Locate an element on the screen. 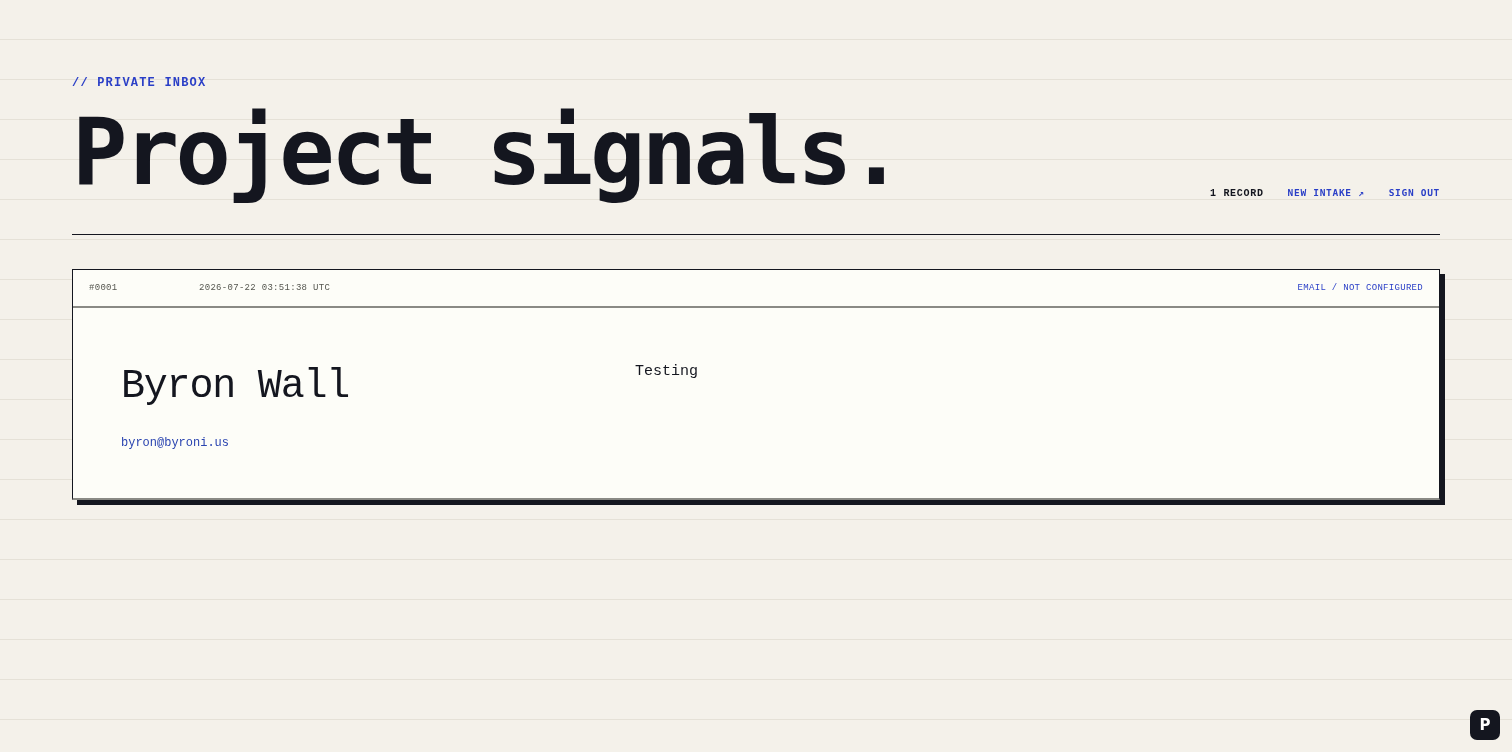  record-number: #0001 is located at coordinates (104, 288).